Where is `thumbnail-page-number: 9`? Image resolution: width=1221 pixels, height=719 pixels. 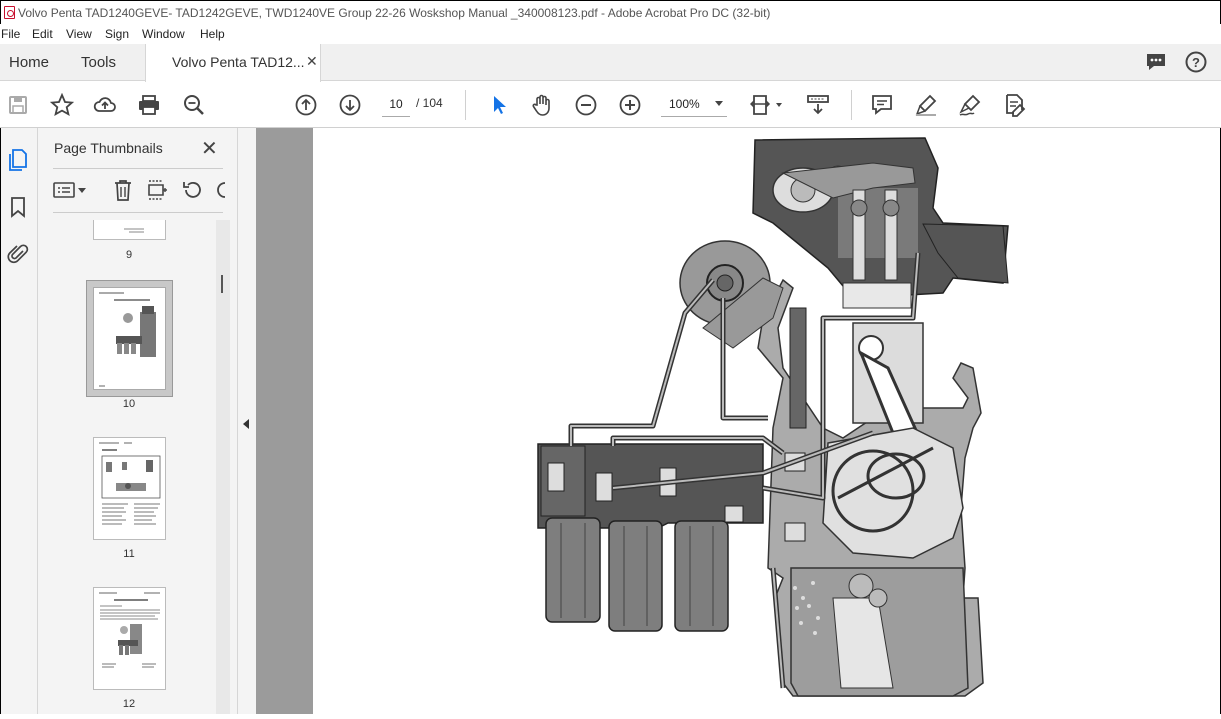
thumbnail-page-number: 9 is located at coordinates (129, 255).